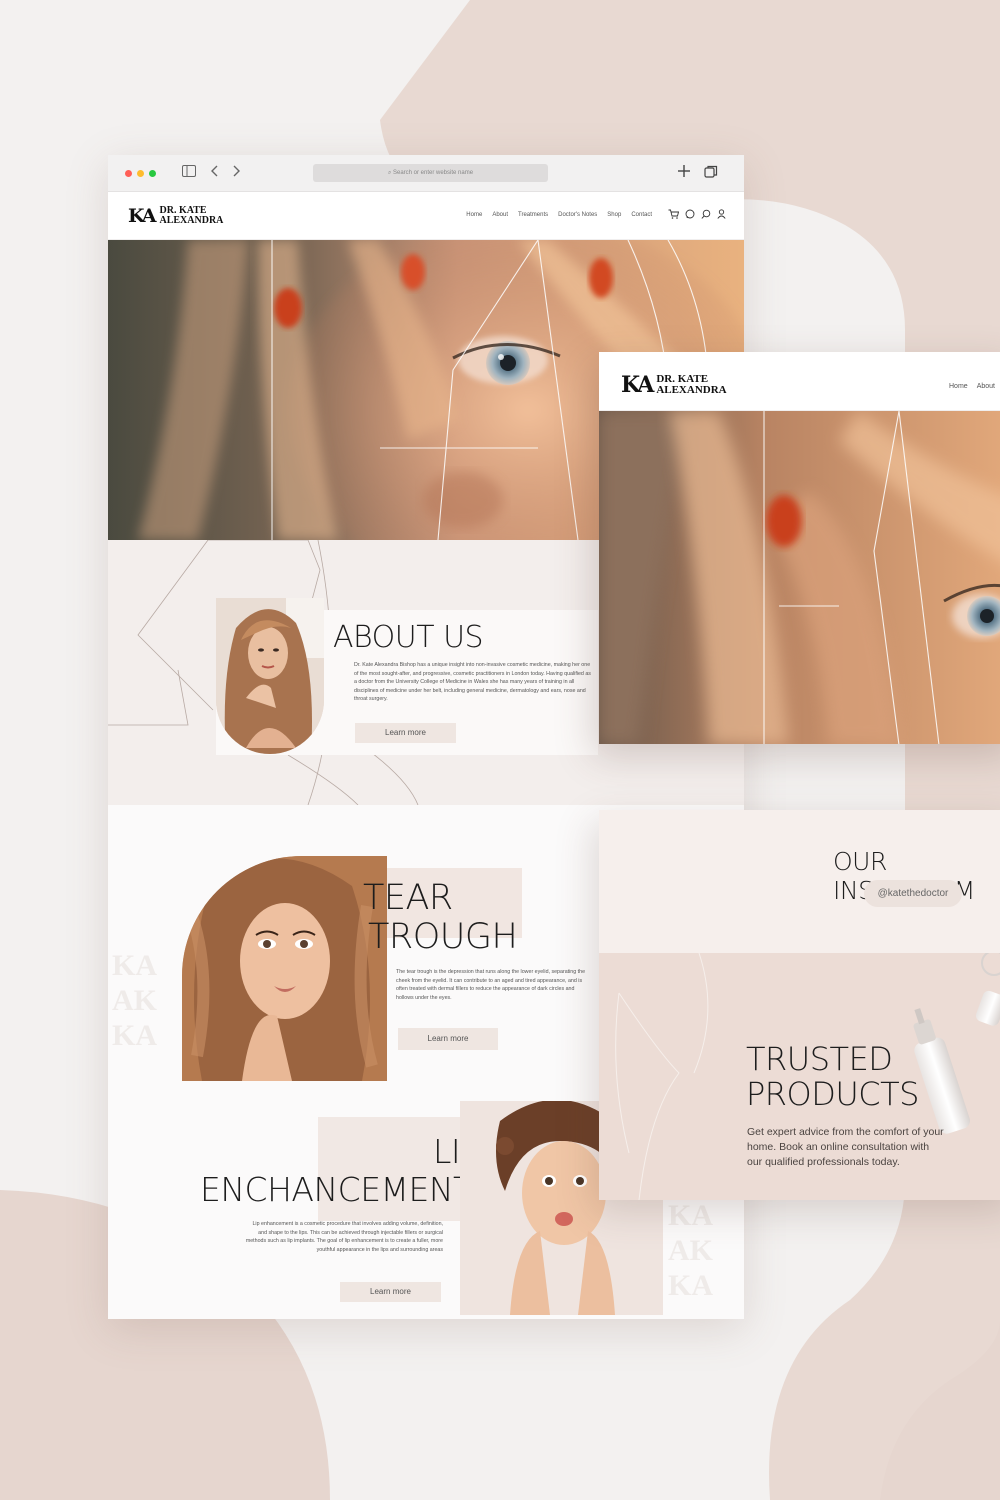 The height and width of the screenshot is (1500, 1000). Describe the element at coordinates (128, 173) in the screenshot. I see `close-window-button` at that location.